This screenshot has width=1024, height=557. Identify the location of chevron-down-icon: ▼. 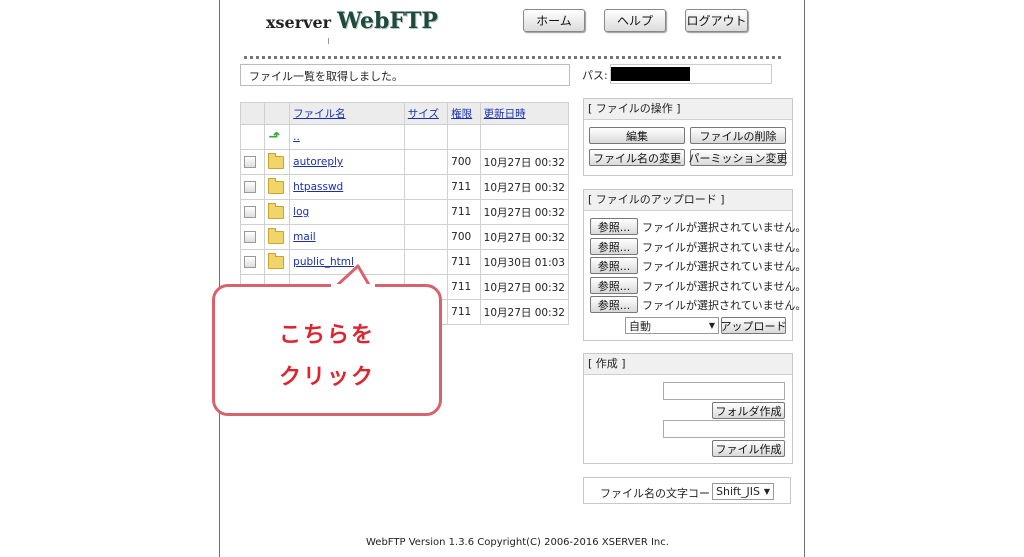
(711, 325).